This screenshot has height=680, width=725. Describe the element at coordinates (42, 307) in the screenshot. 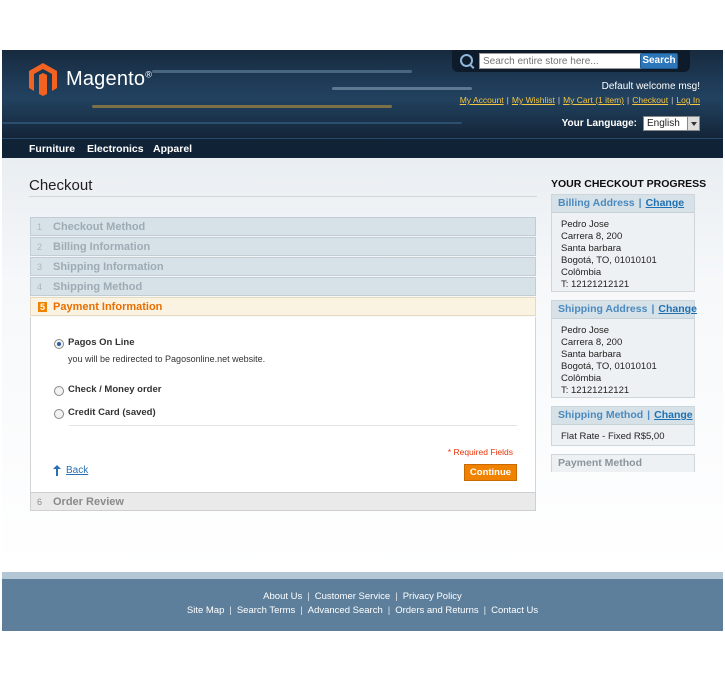

I see `step-number: 5` at that location.